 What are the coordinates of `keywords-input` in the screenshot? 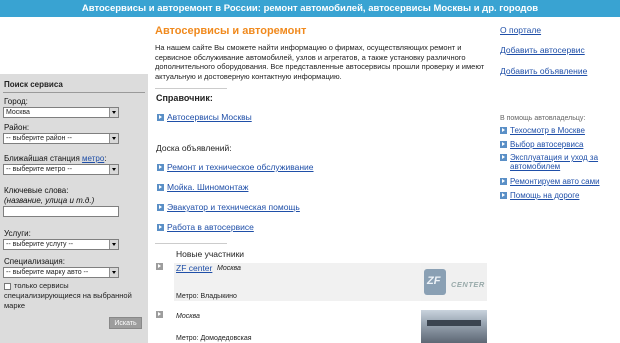 It's located at (61, 211).